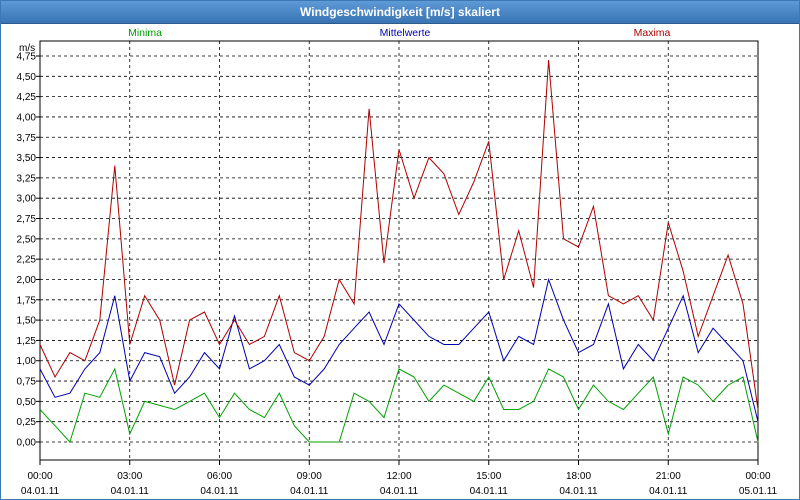 The image size is (800, 500). I want to click on y-tick-label: 4,25, so click(27, 97).